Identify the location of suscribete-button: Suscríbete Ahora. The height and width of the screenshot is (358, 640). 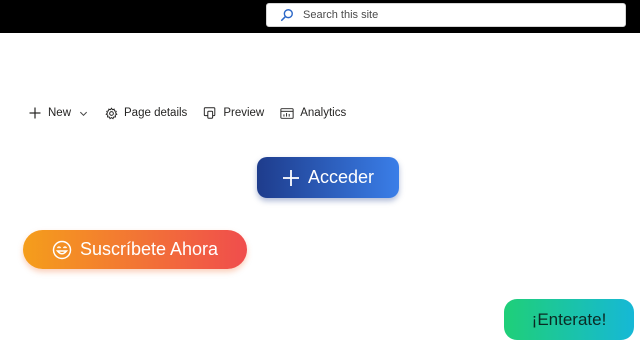
(135, 249).